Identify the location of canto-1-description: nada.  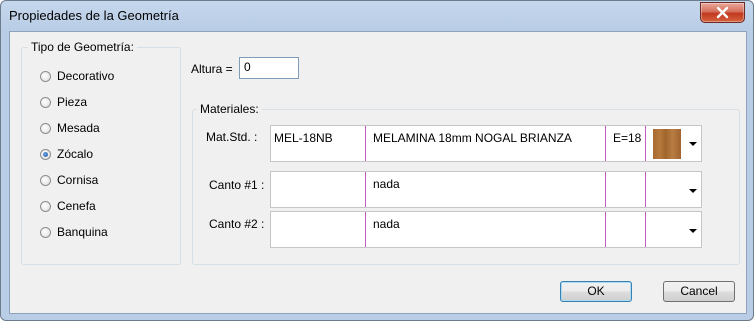
(386, 184).